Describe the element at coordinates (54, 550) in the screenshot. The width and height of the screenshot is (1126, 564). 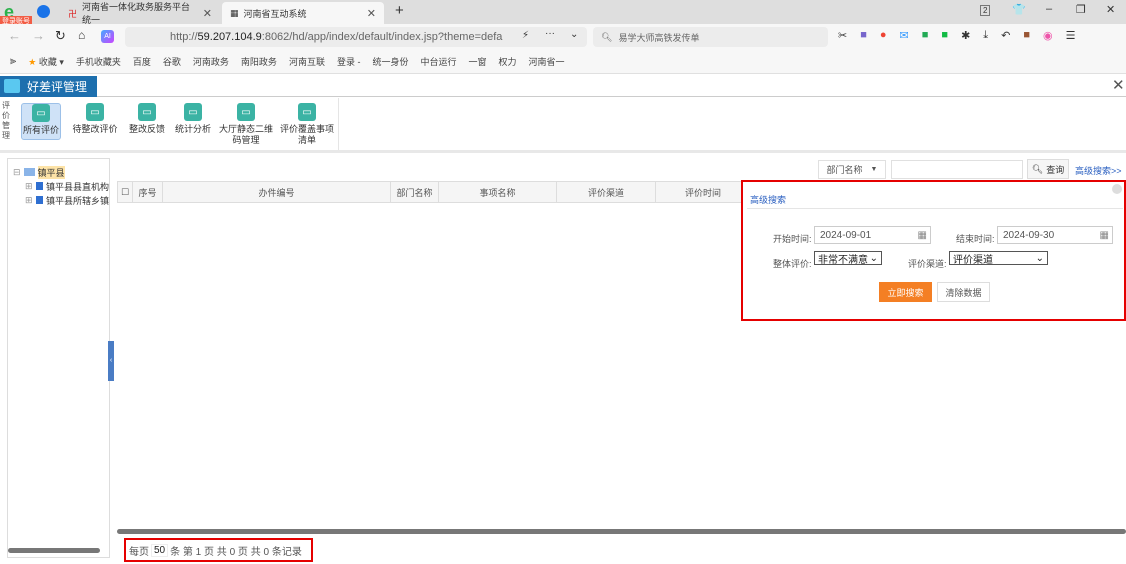
I see `tree-scrollbar` at that location.